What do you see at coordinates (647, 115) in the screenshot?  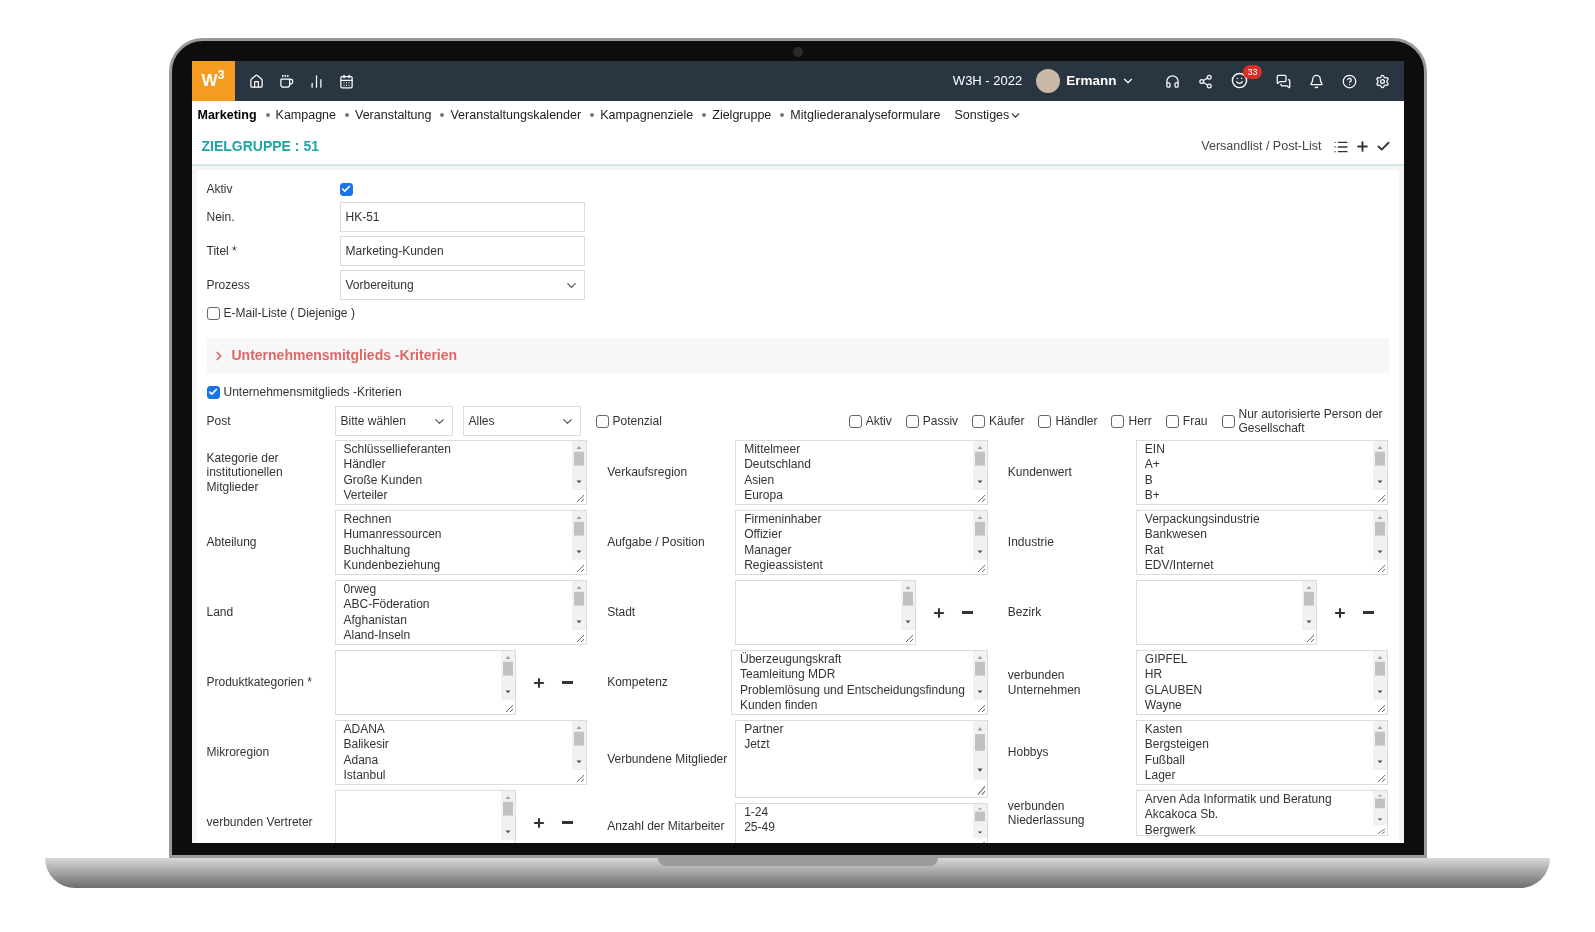 I see `menu-item: Kampagnenziele` at bounding box center [647, 115].